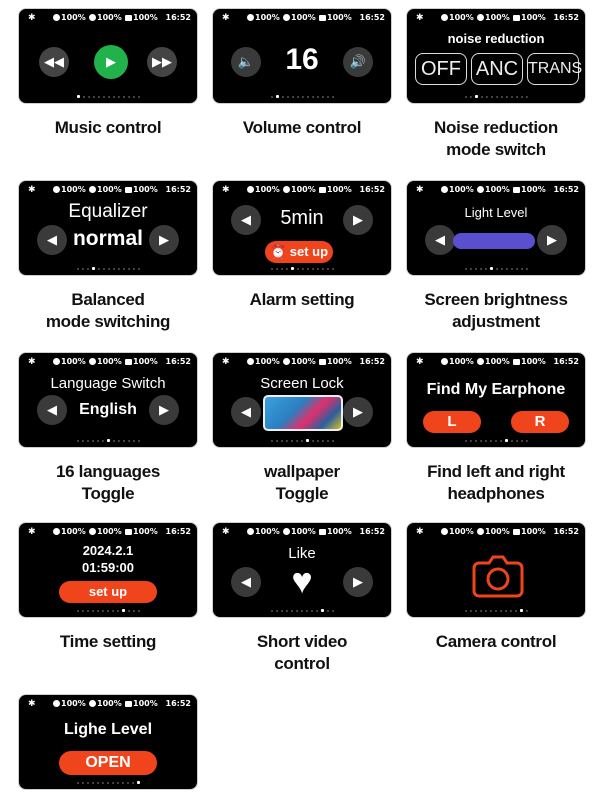  Describe the element at coordinates (498, 577) in the screenshot. I see `camera-icon` at that location.